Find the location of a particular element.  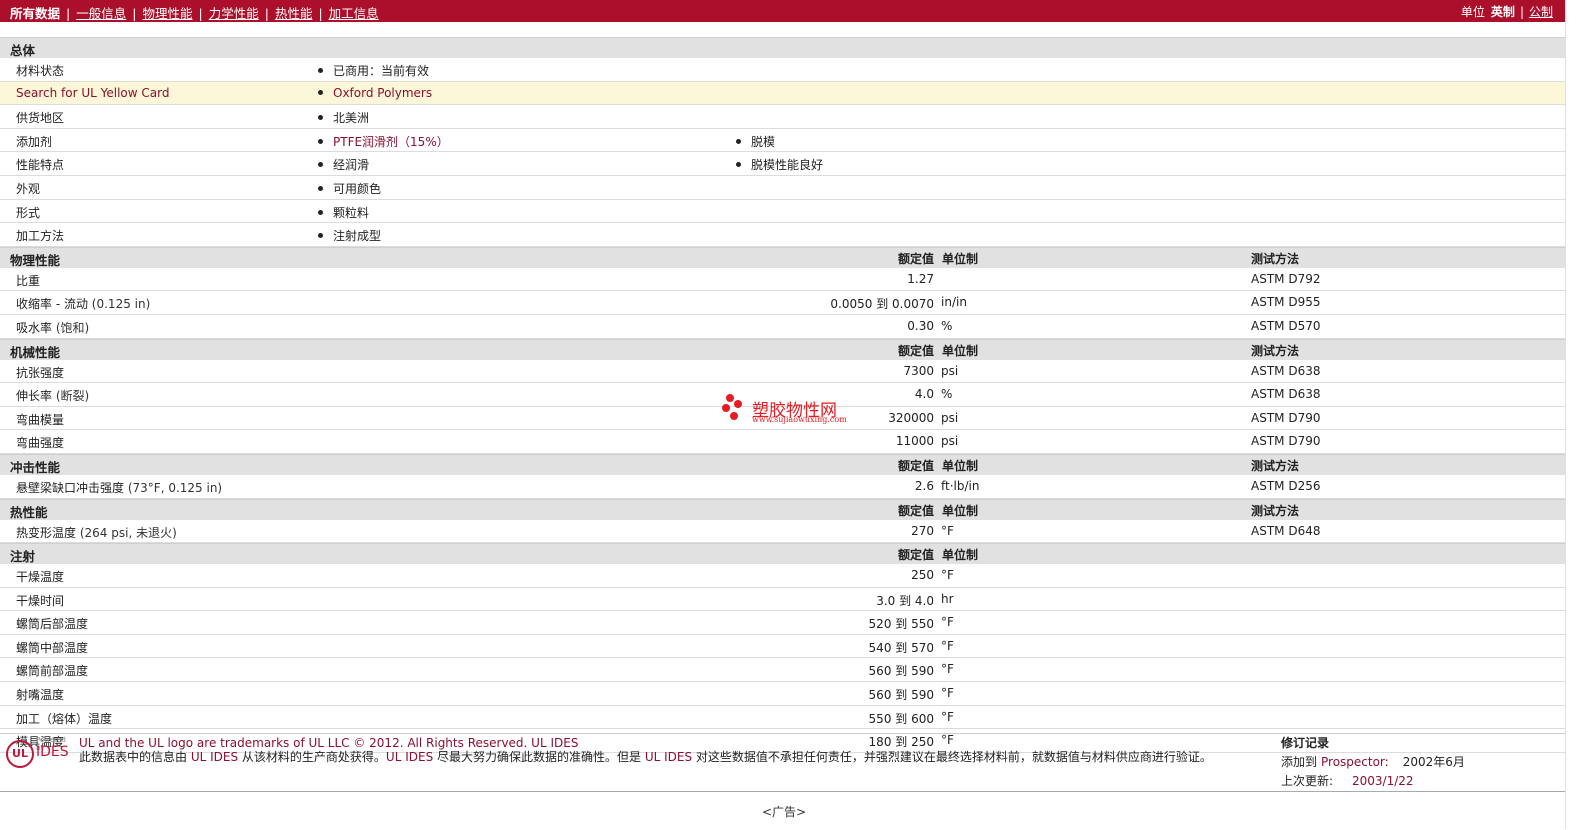

section-header-thermal: 热性能 额定值 单位制 测试方法 is located at coordinates (782, 509).